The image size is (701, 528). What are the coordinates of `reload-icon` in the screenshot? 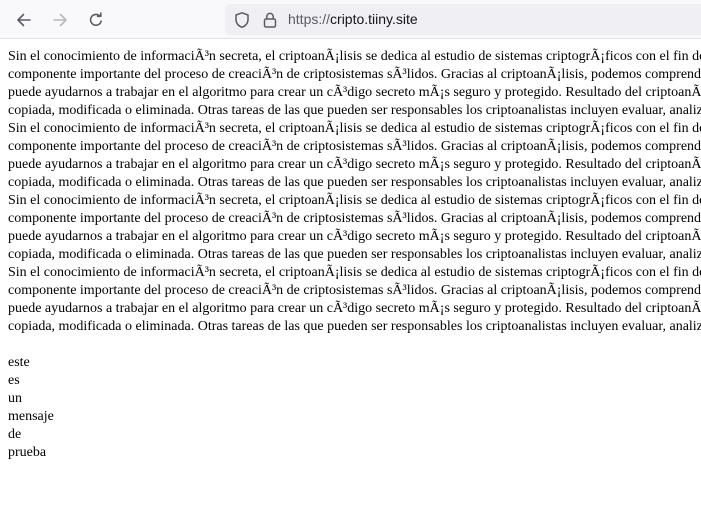 It's located at (95, 19).